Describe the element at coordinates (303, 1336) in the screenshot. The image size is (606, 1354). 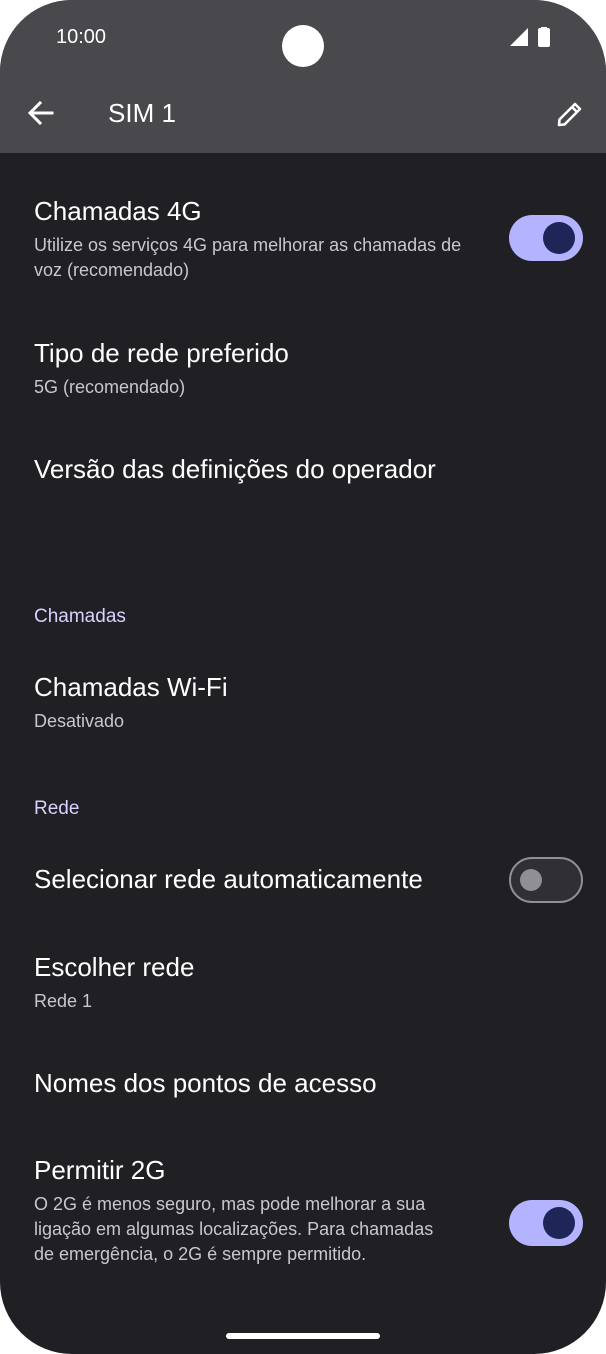
I see `gesture-navigation-bar` at that location.